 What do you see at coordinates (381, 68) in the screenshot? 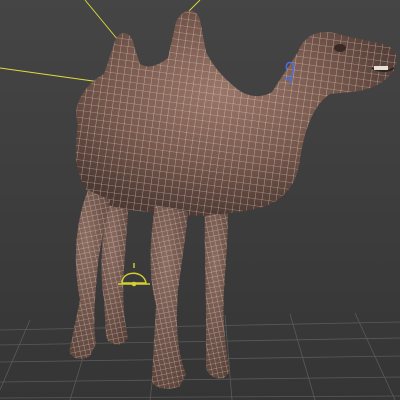
I see `camel-teeth` at bounding box center [381, 68].